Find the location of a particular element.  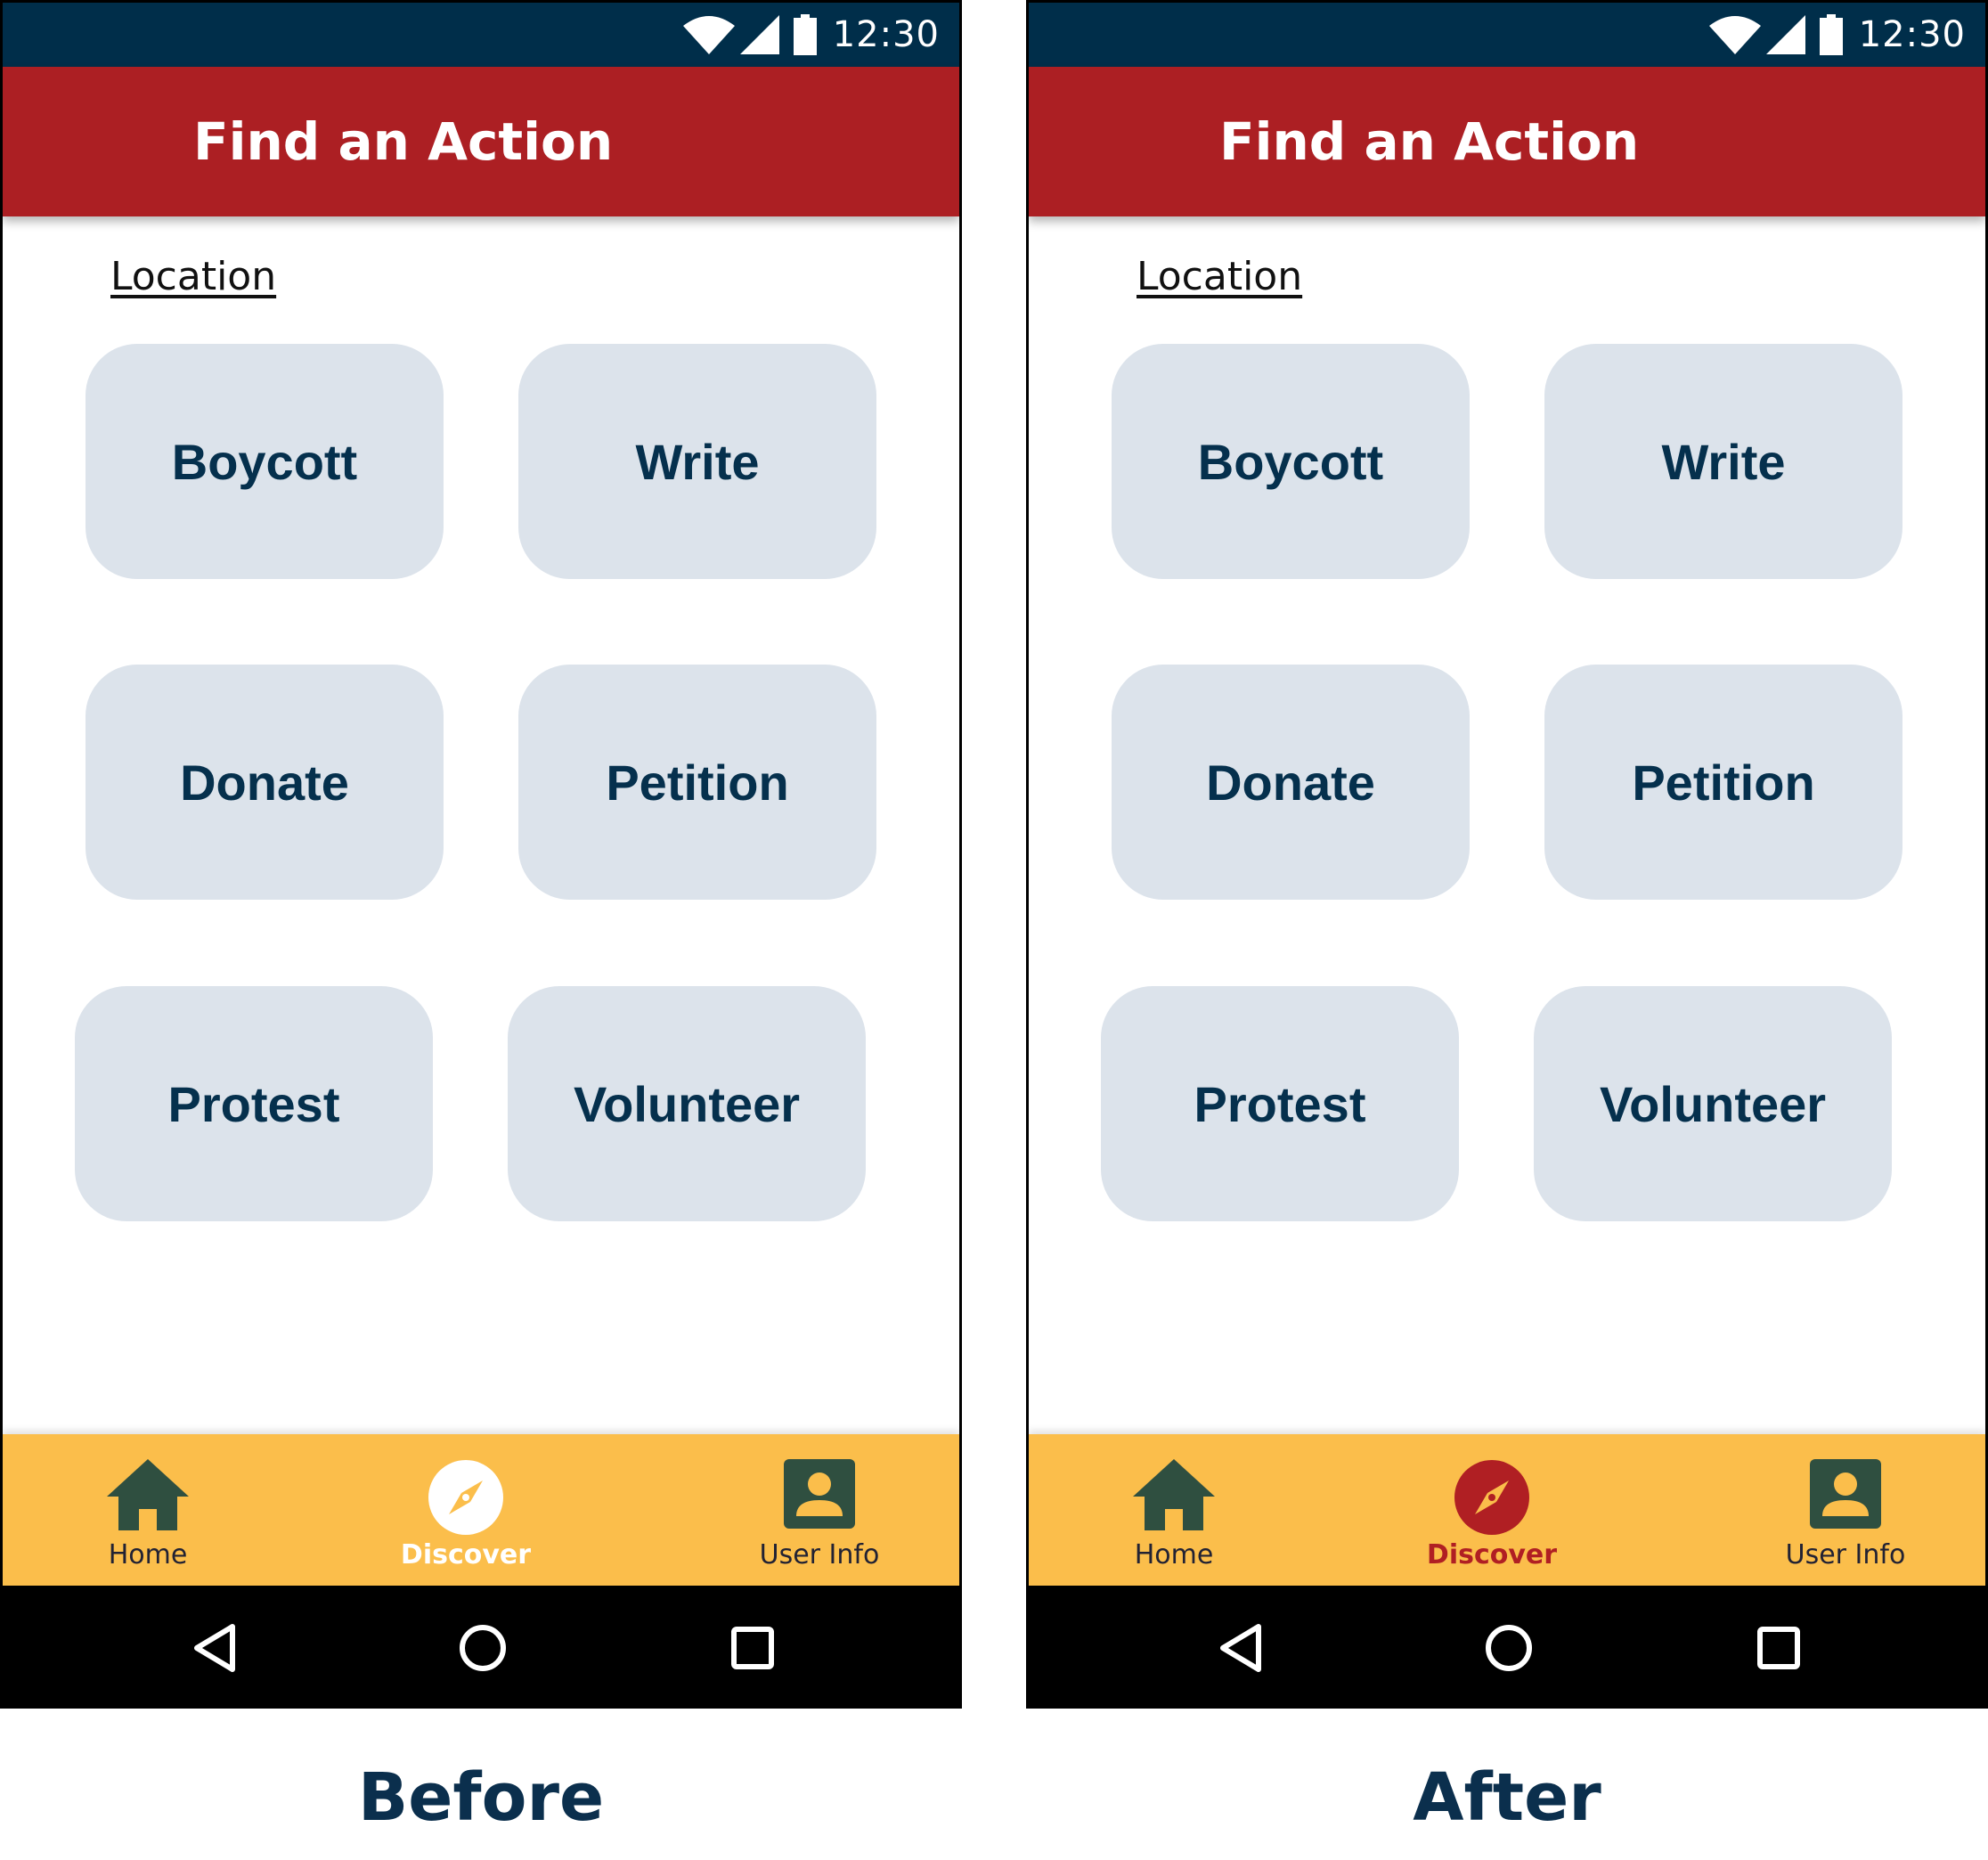

caption-before: Before is located at coordinates (481, 1797).